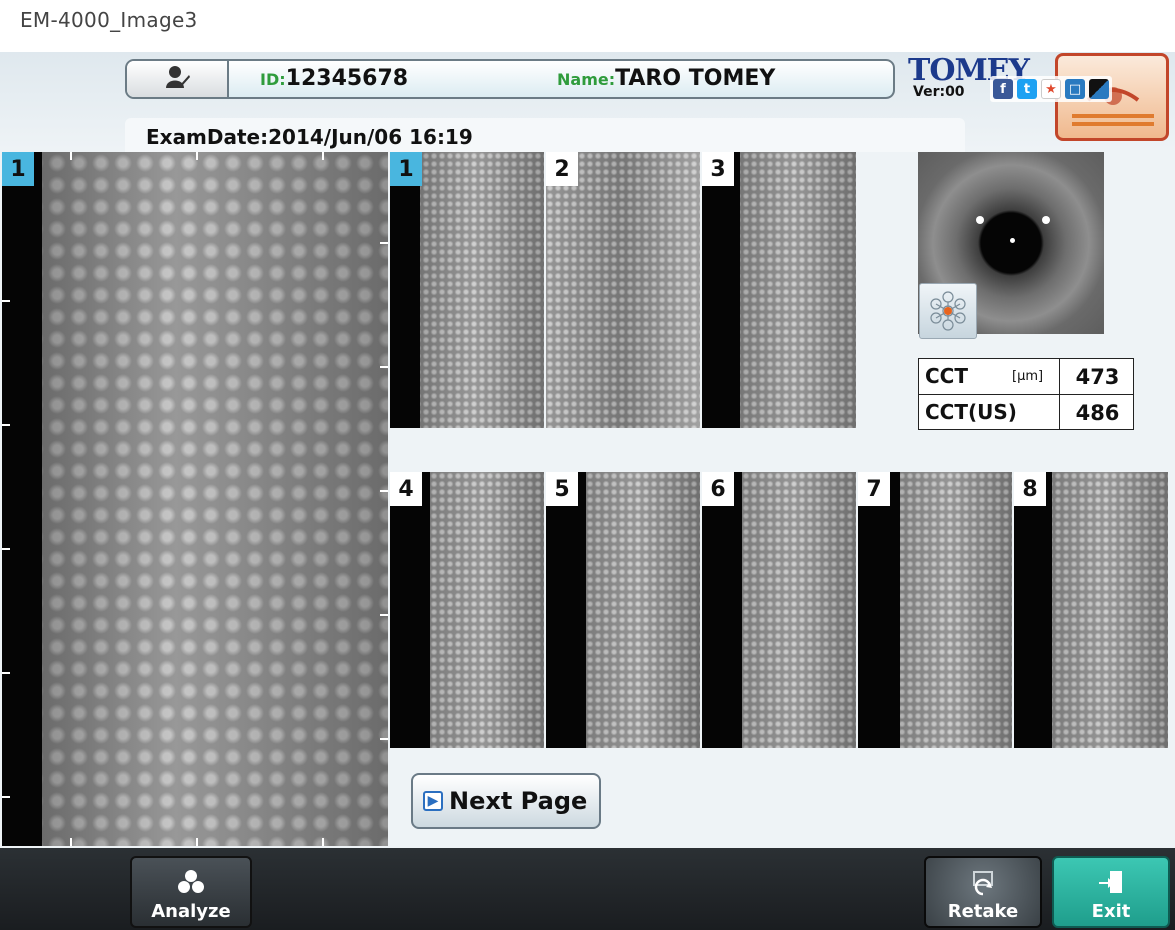 The image size is (1175, 930). I want to click on patient-icon, so click(177, 79).